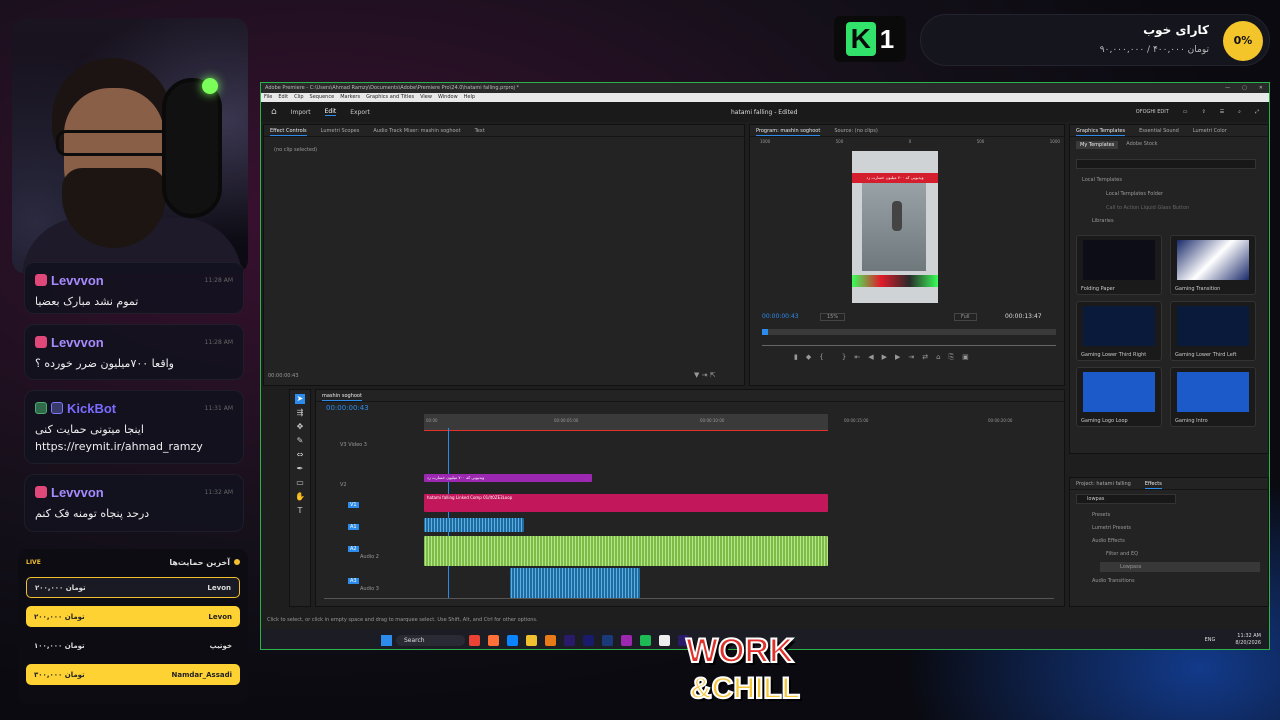 The height and width of the screenshot is (720, 1280). Describe the element at coordinates (965, 317) in the screenshot. I see `quality-select: Full` at that location.